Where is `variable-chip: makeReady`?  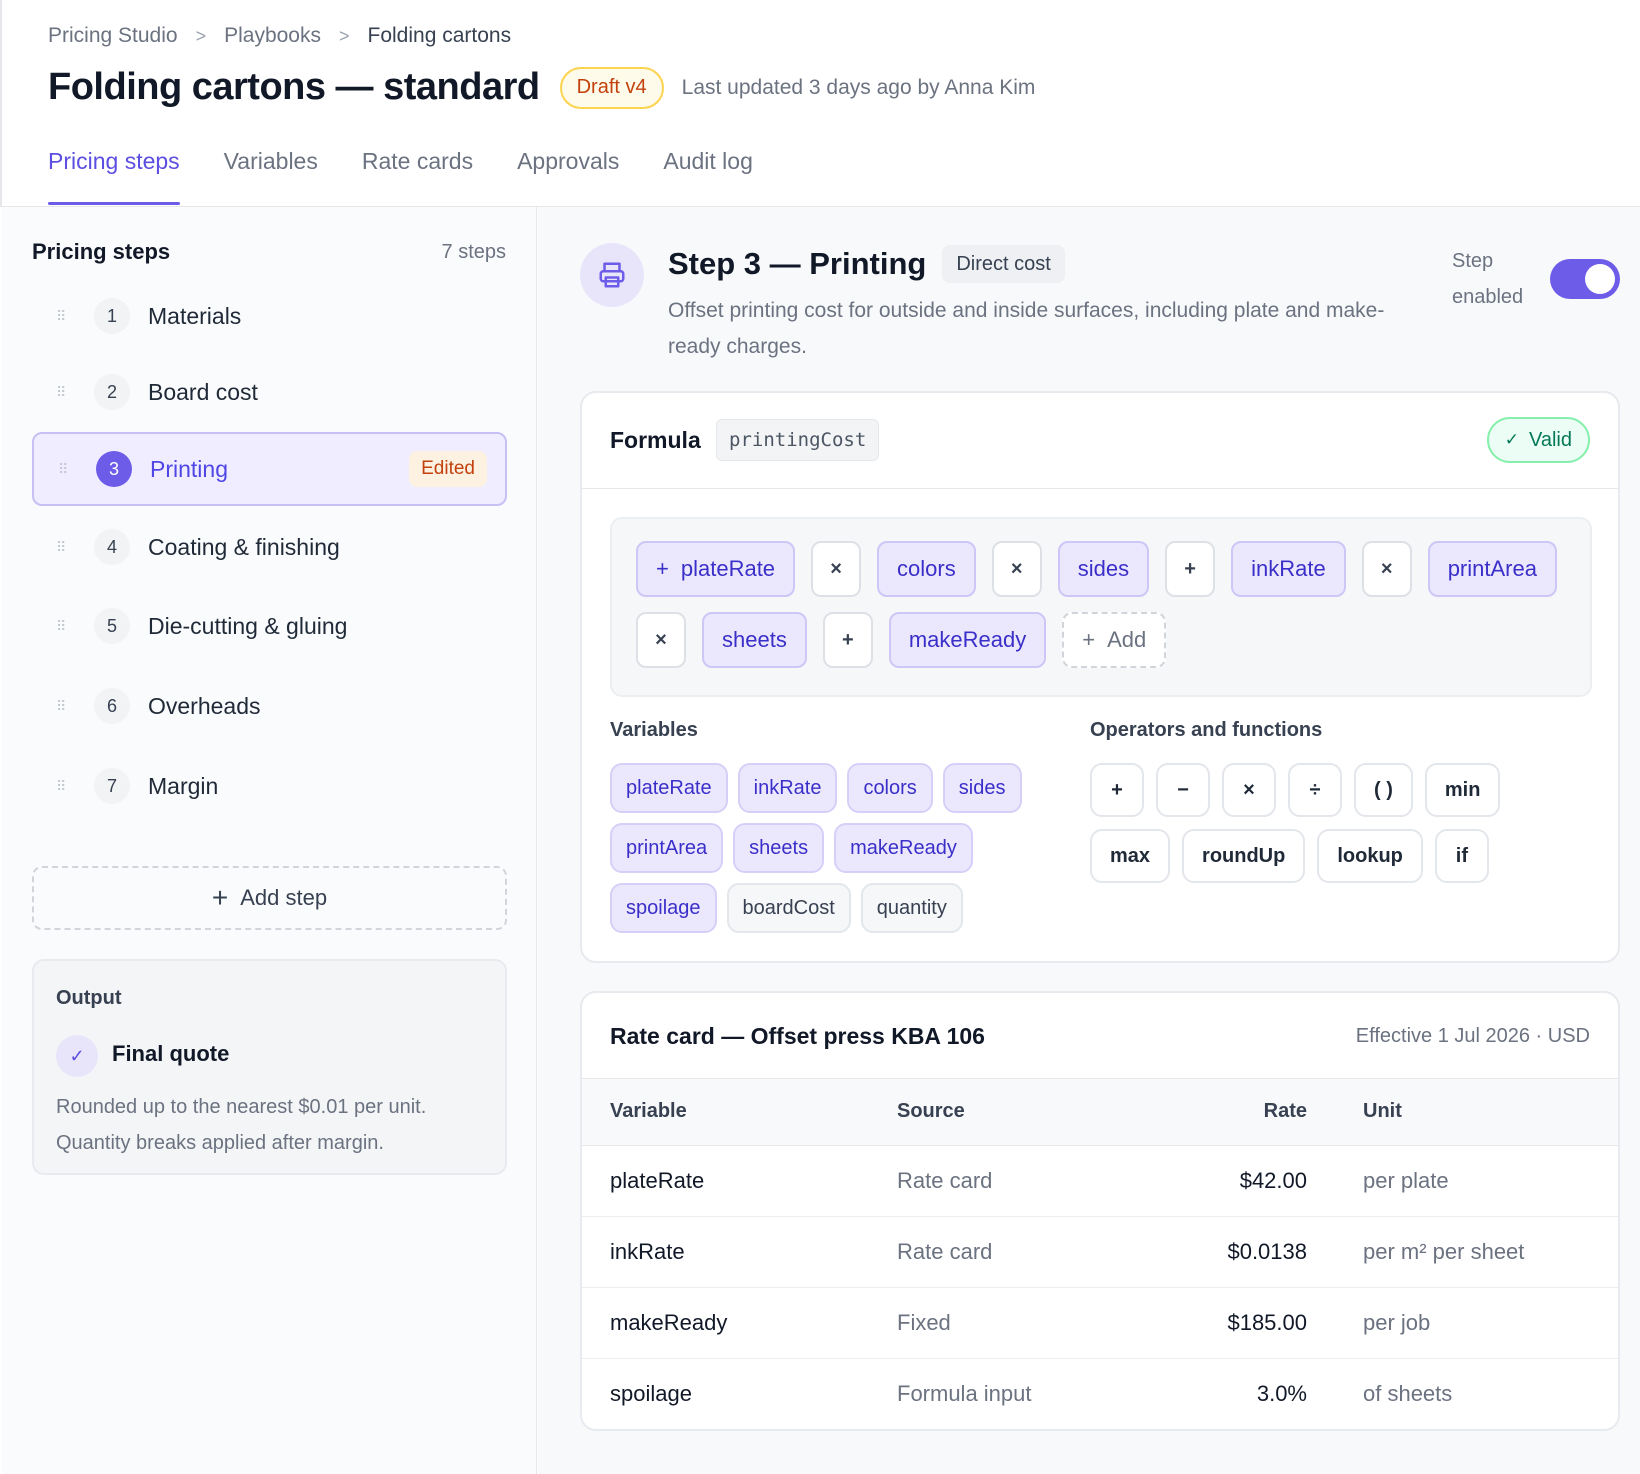
variable-chip: makeReady is located at coordinates (903, 848).